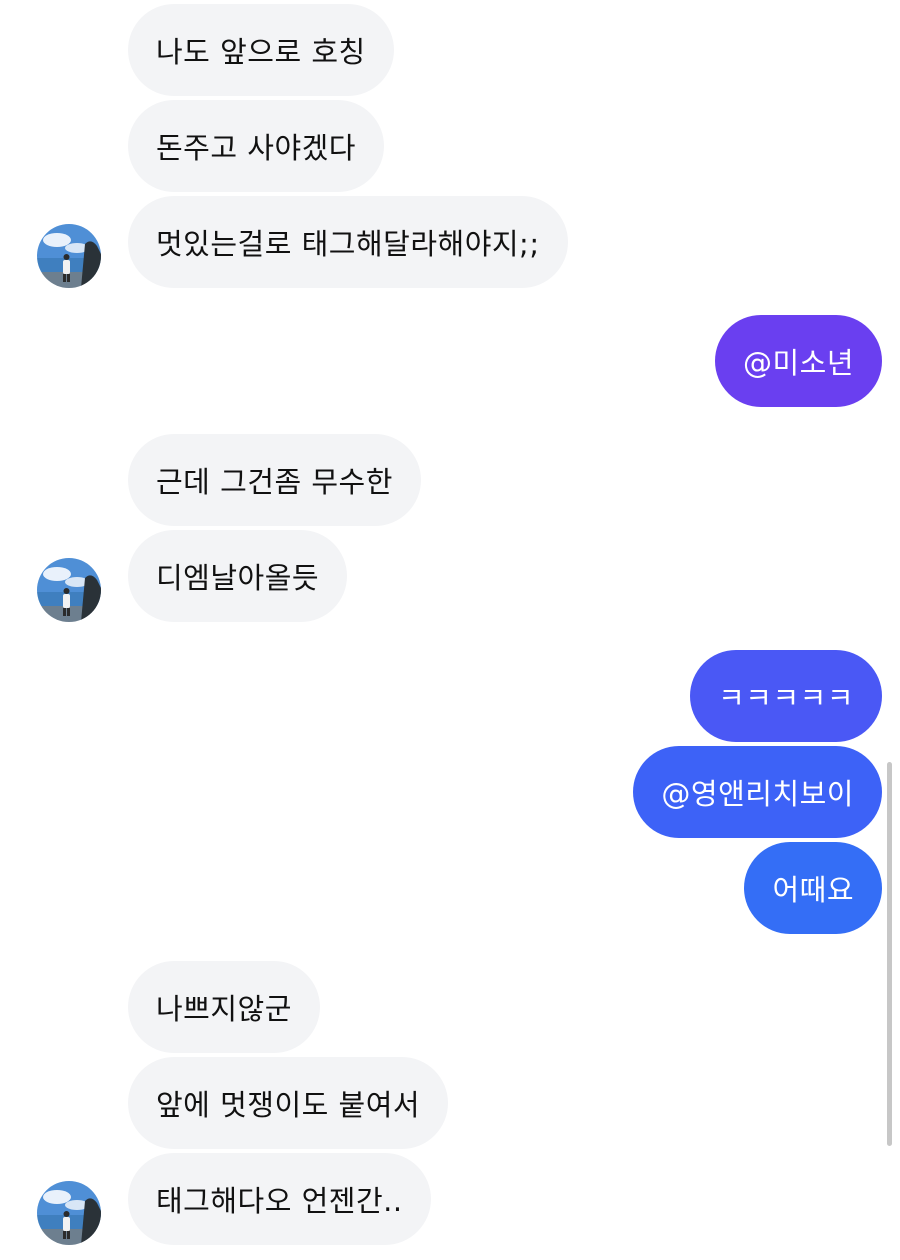 This screenshot has width=900, height=1260. Describe the element at coordinates (889, 954) in the screenshot. I see `scrollbar` at that location.